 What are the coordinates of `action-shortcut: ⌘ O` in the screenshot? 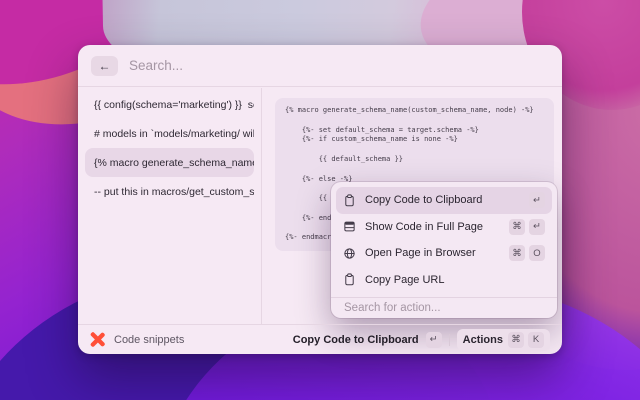 It's located at (527, 253).